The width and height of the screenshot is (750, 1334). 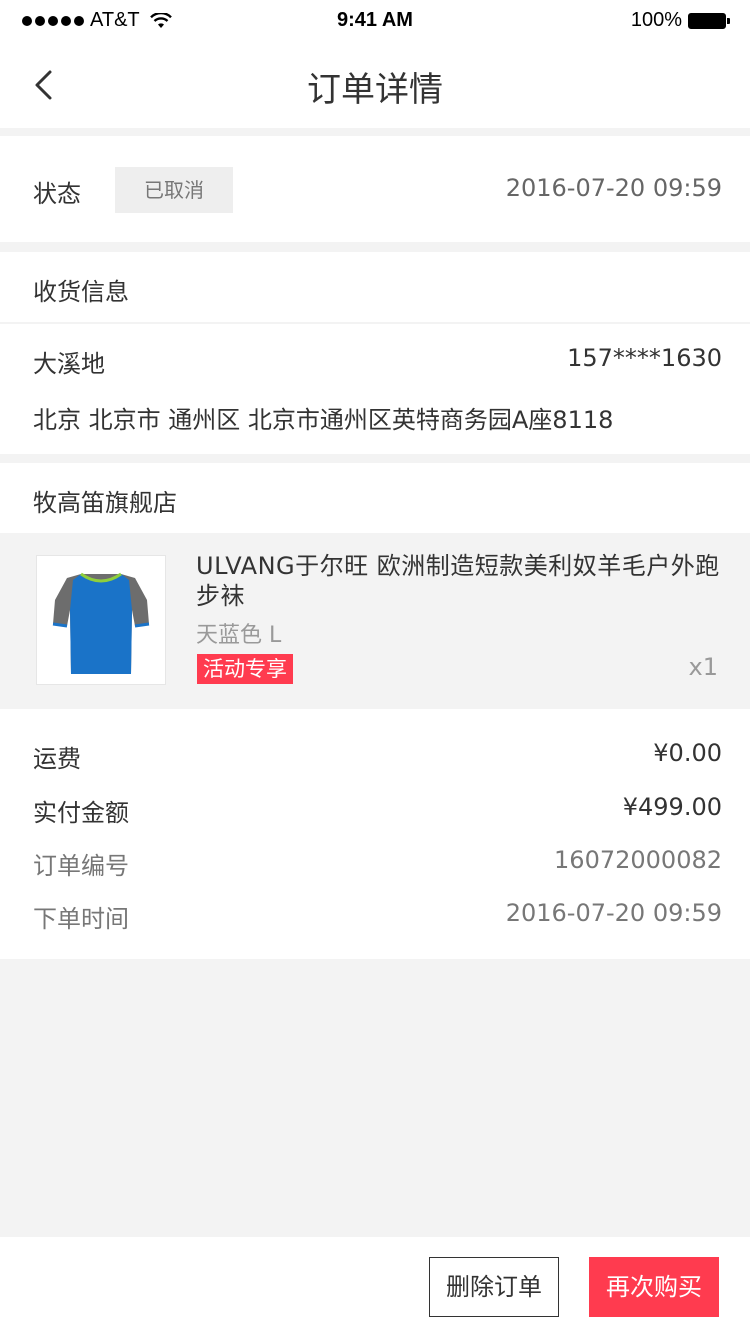 I want to click on status-badge: 已取消, so click(x=174, y=190).